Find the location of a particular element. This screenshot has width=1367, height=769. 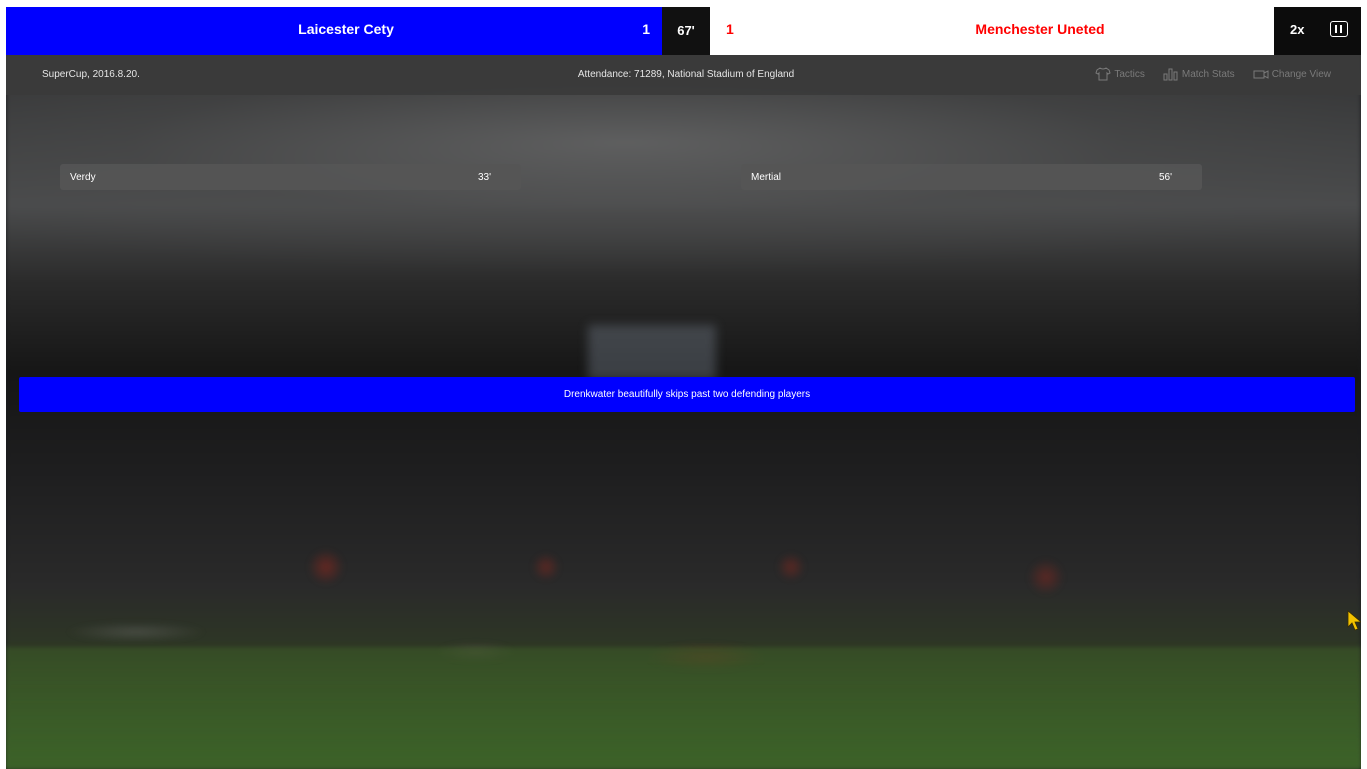

home-scorer-minute: 33' is located at coordinates (484, 177).